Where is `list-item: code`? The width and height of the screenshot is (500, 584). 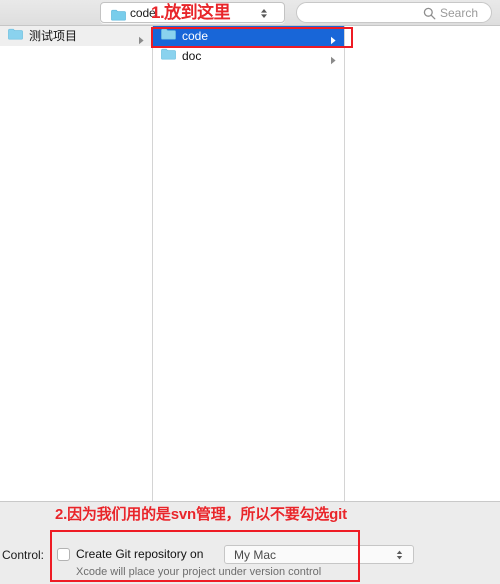 list-item: code is located at coordinates (248, 36).